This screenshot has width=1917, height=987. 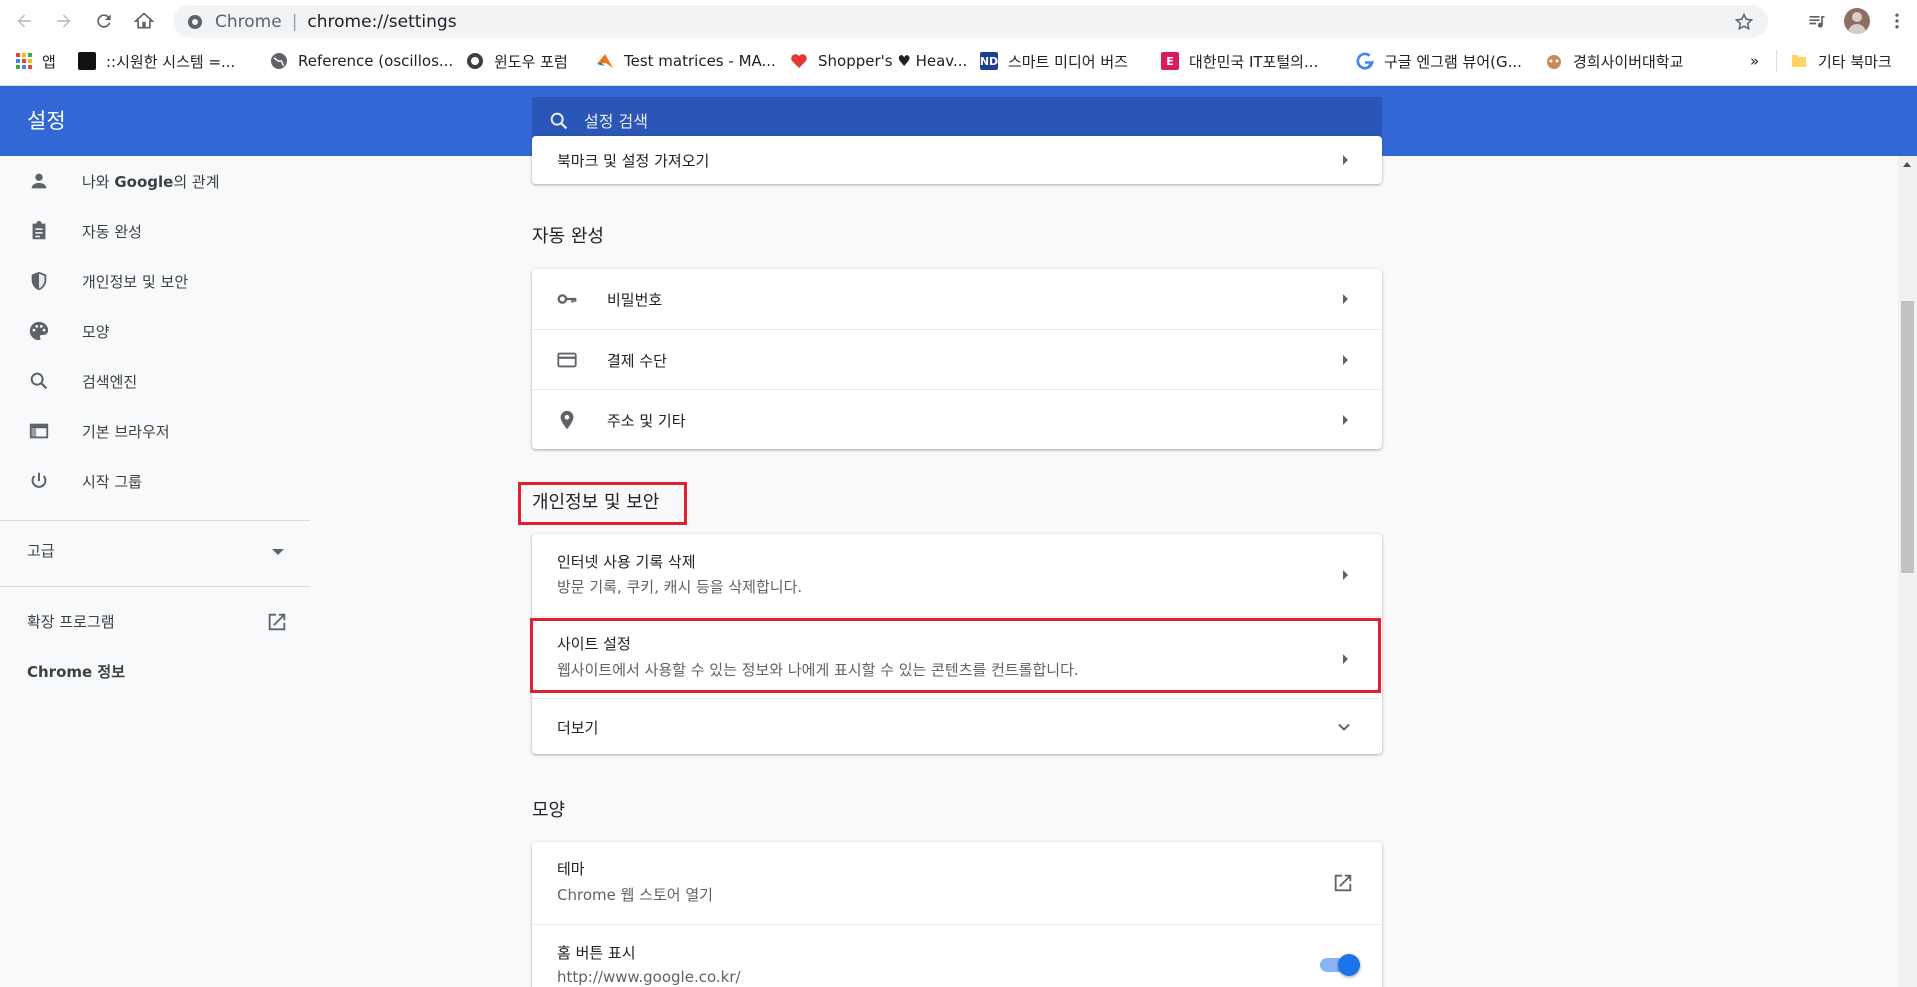 What do you see at coordinates (1344, 727) in the screenshot?
I see `chevron-down-icon` at bounding box center [1344, 727].